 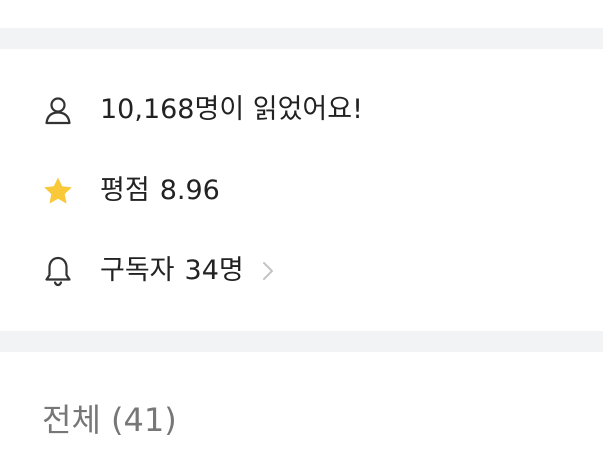 What do you see at coordinates (58, 110) in the screenshot?
I see `person-icon` at bounding box center [58, 110].